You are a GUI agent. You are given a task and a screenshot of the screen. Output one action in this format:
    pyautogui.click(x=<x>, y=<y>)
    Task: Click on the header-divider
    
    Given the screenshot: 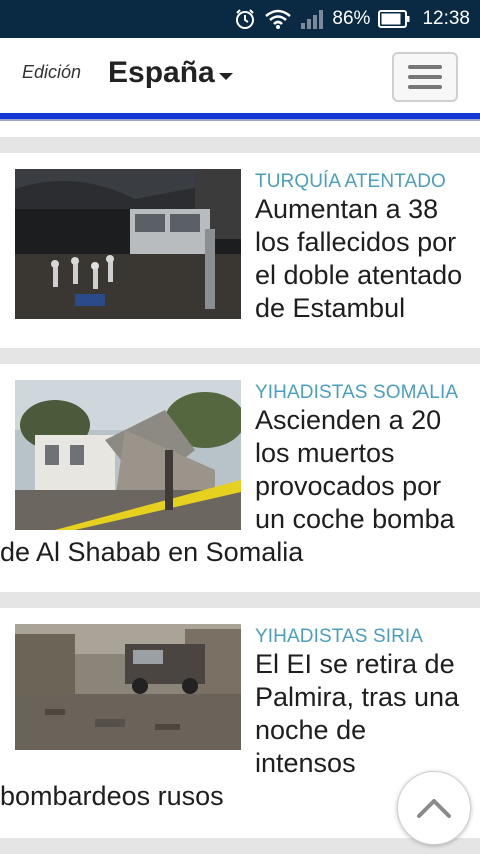 What is the action you would take?
    pyautogui.click(x=240, y=120)
    